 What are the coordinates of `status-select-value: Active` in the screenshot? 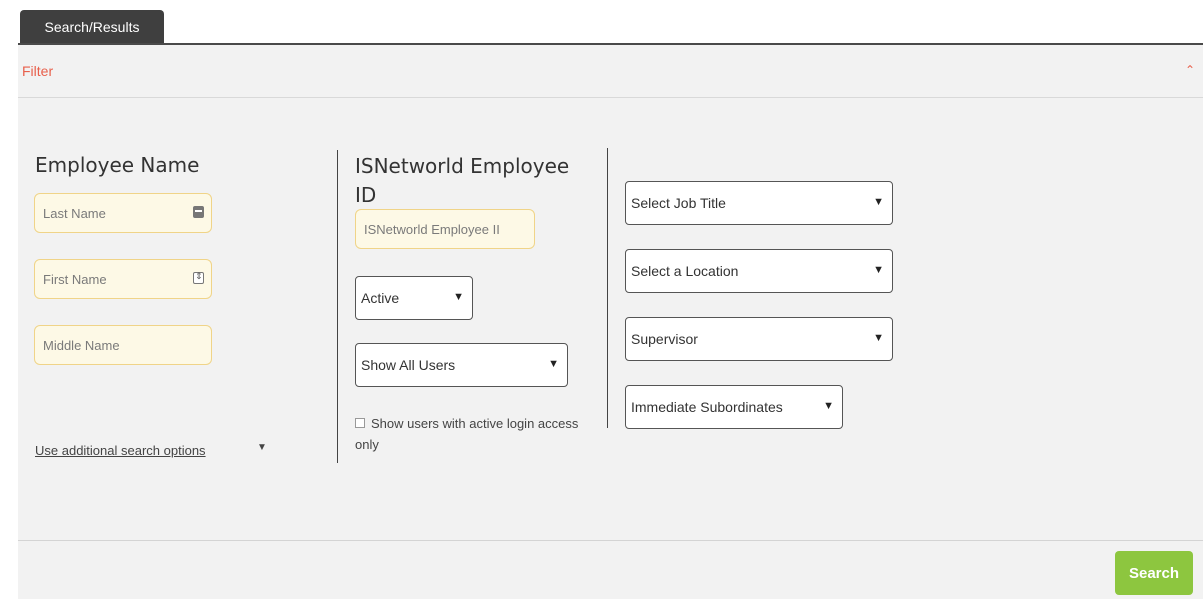 It's located at (380, 298).